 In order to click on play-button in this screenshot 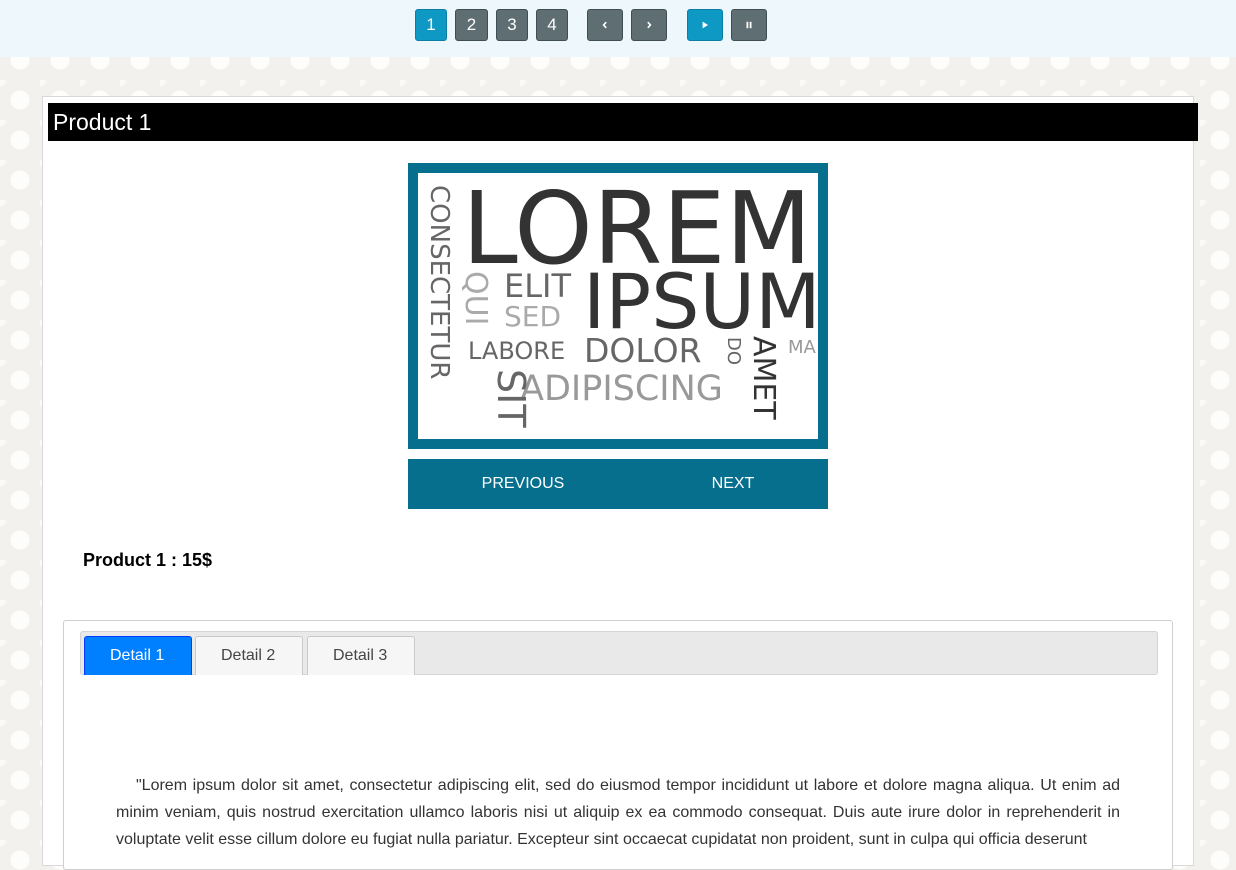, I will do `click(705, 25)`.